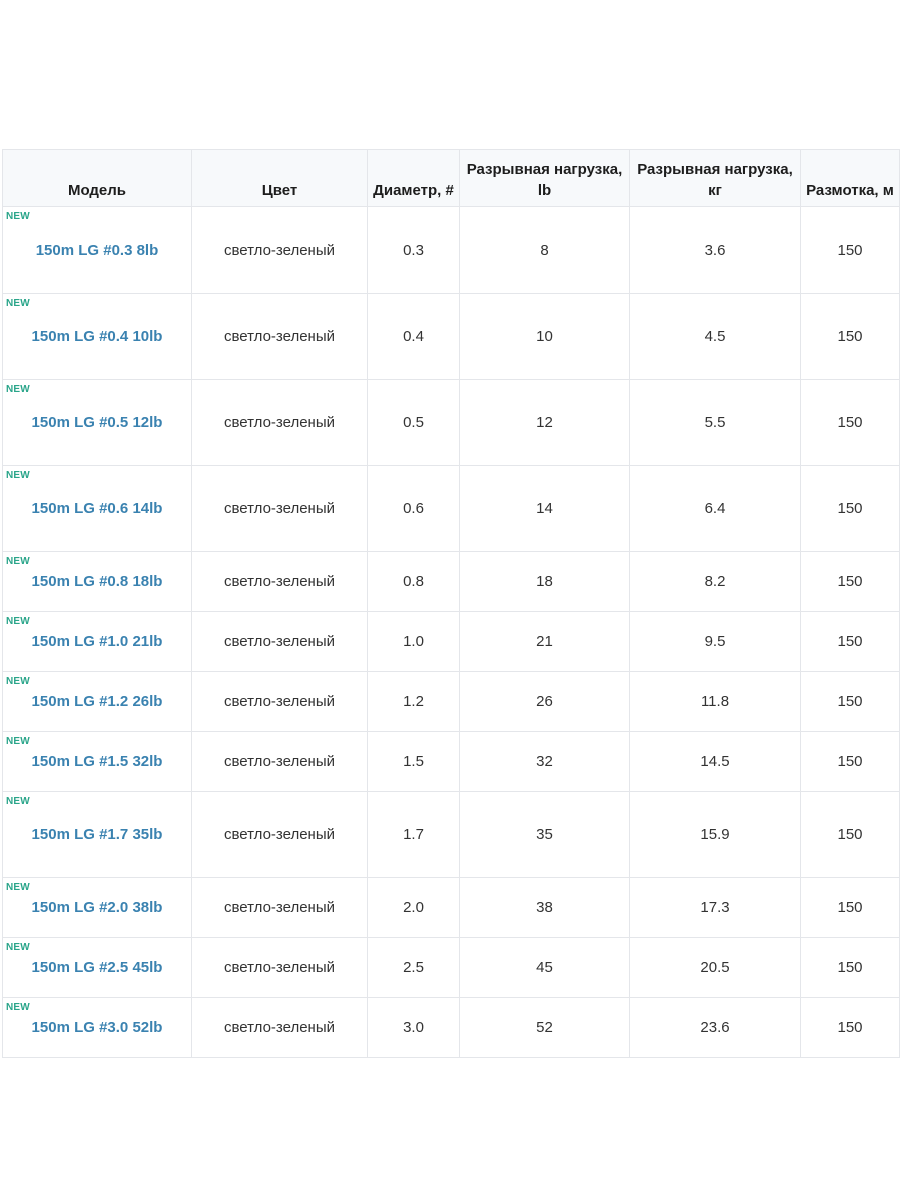  What do you see at coordinates (715, 701) in the screenshot?
I see `cell-load-kg: 11.8` at bounding box center [715, 701].